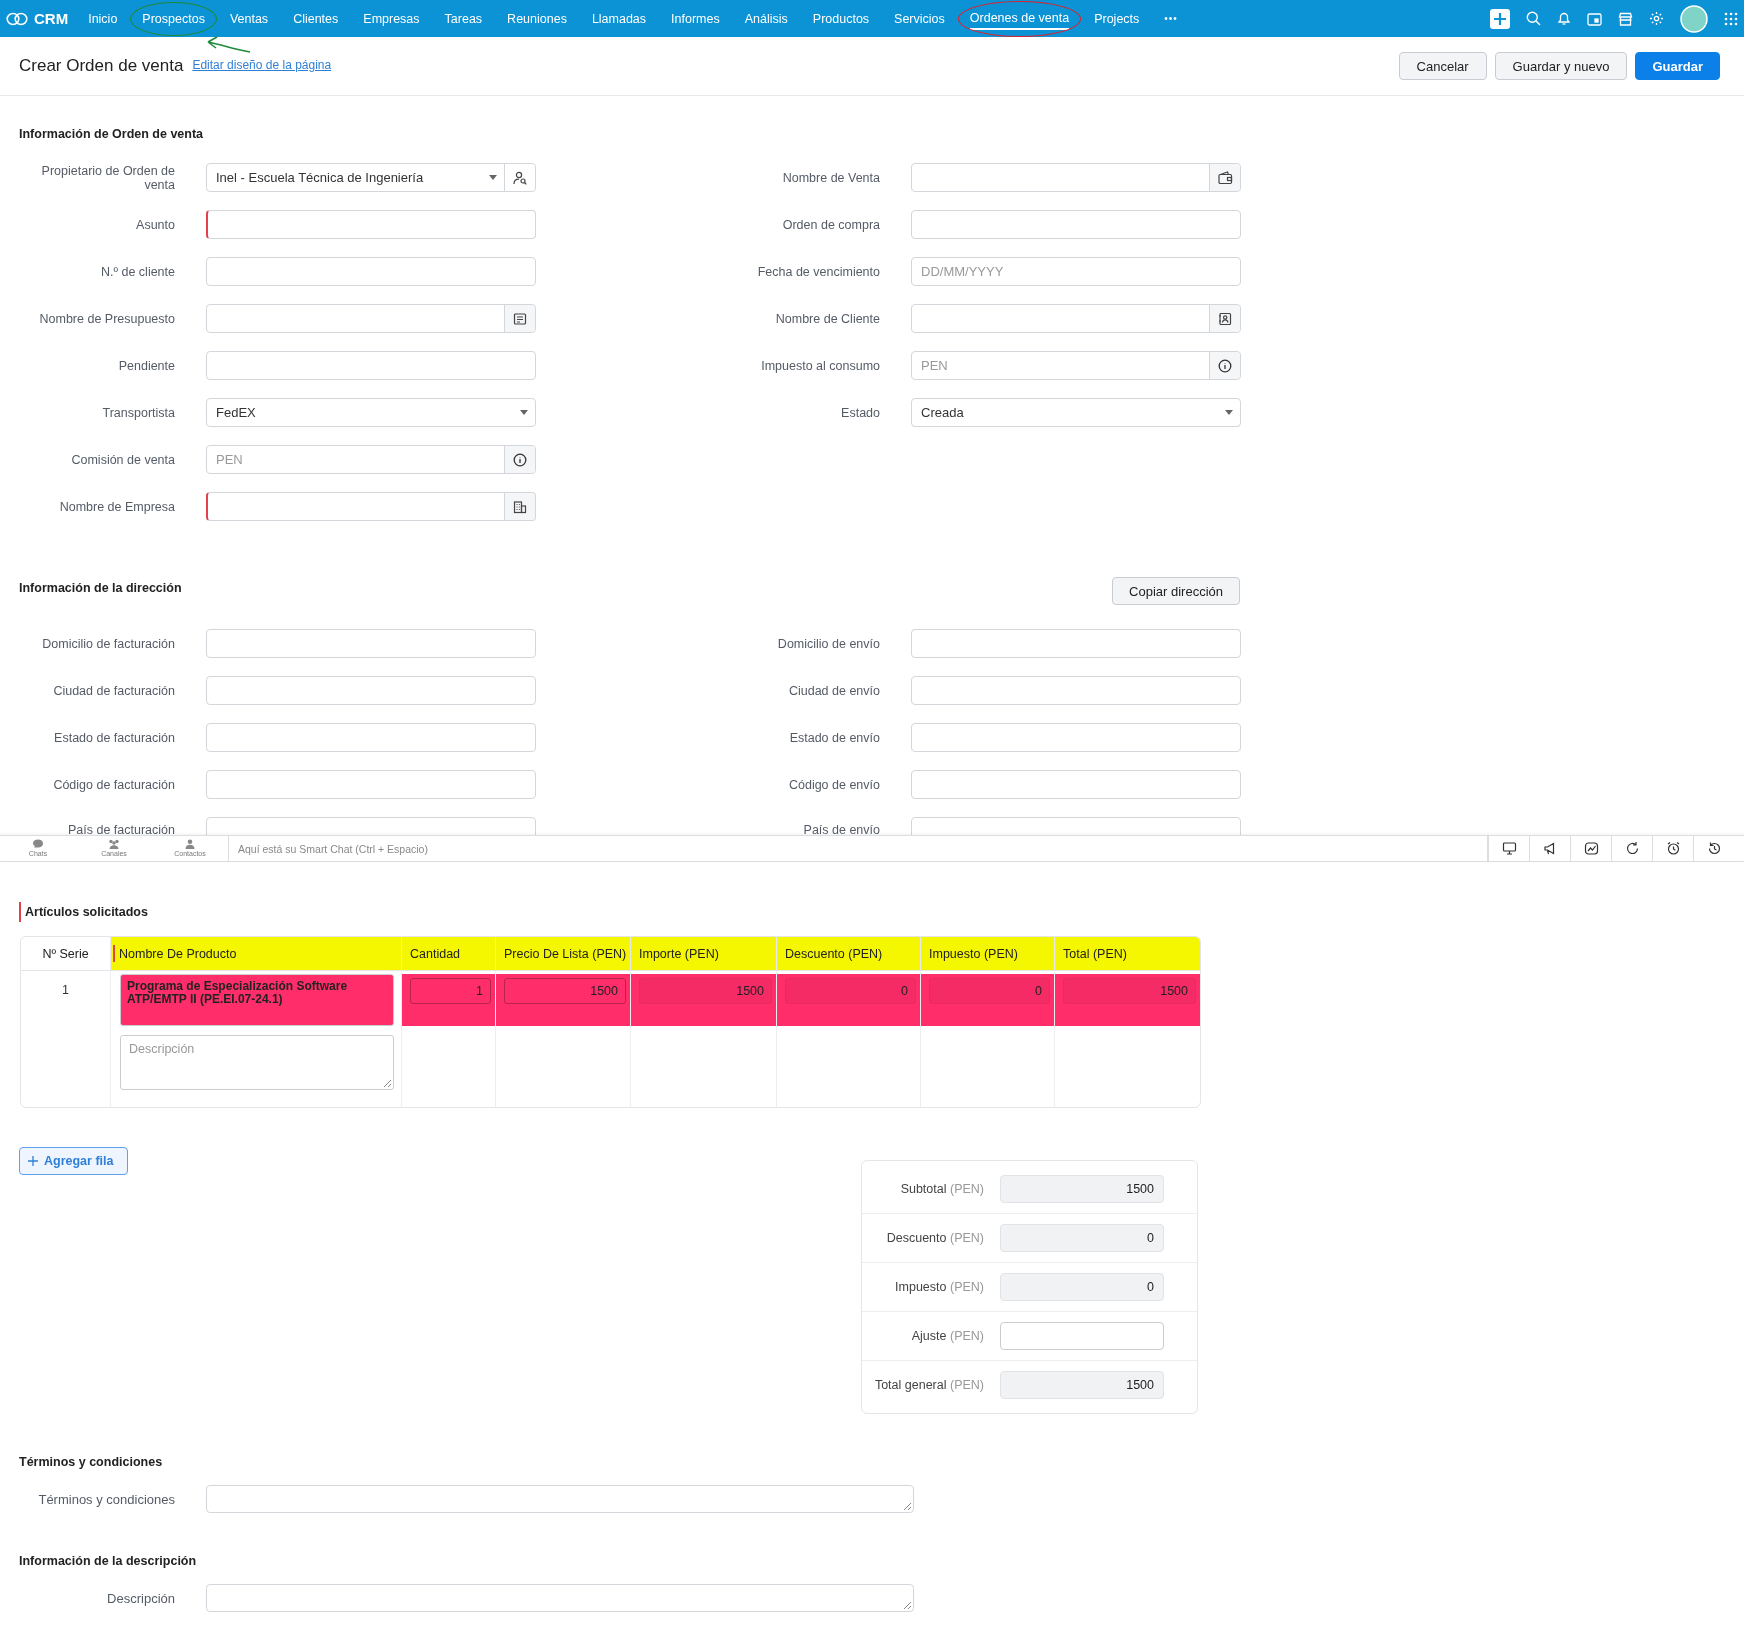  What do you see at coordinates (51, 18) in the screenshot?
I see `brand-name: CRM` at bounding box center [51, 18].